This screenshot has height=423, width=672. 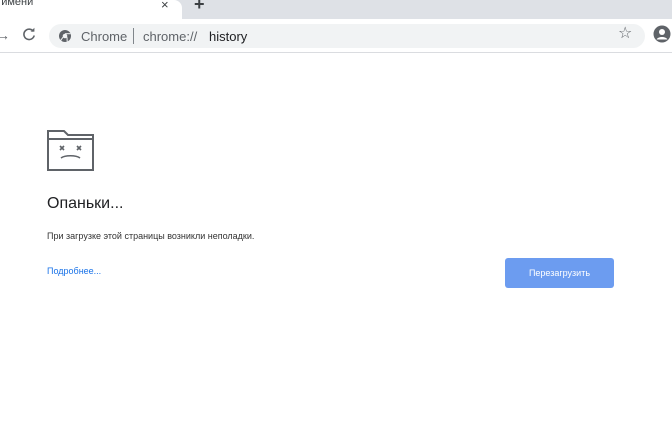 What do you see at coordinates (91, 9) in the screenshot?
I see `tab-active: Без имени ×` at bounding box center [91, 9].